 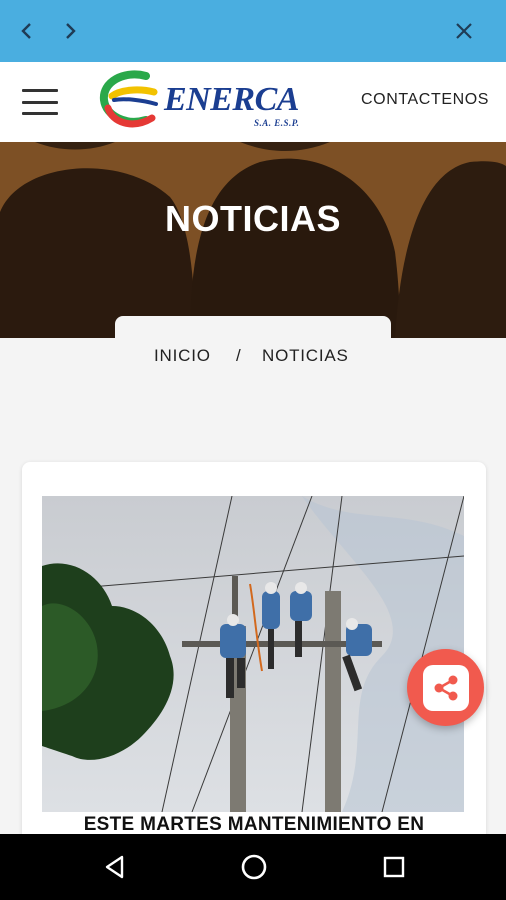 I want to click on hamburger-menu-icon, so click(x=40, y=102).